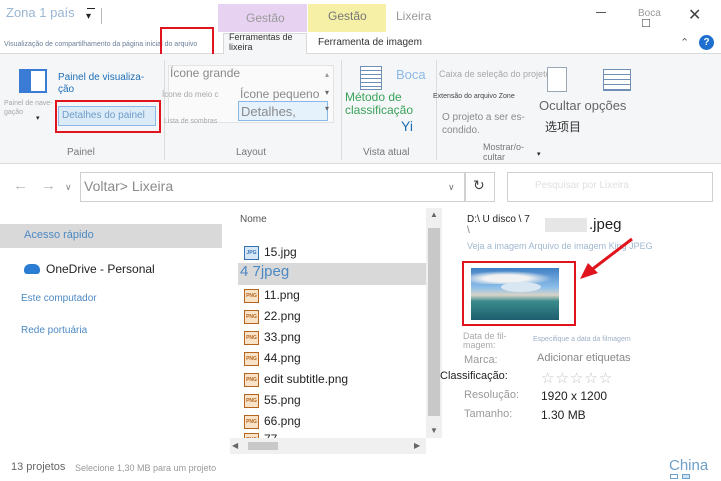 The height and width of the screenshot is (481, 721). I want to click on scroll-down-arrow-icon: ▼, so click(434, 430).